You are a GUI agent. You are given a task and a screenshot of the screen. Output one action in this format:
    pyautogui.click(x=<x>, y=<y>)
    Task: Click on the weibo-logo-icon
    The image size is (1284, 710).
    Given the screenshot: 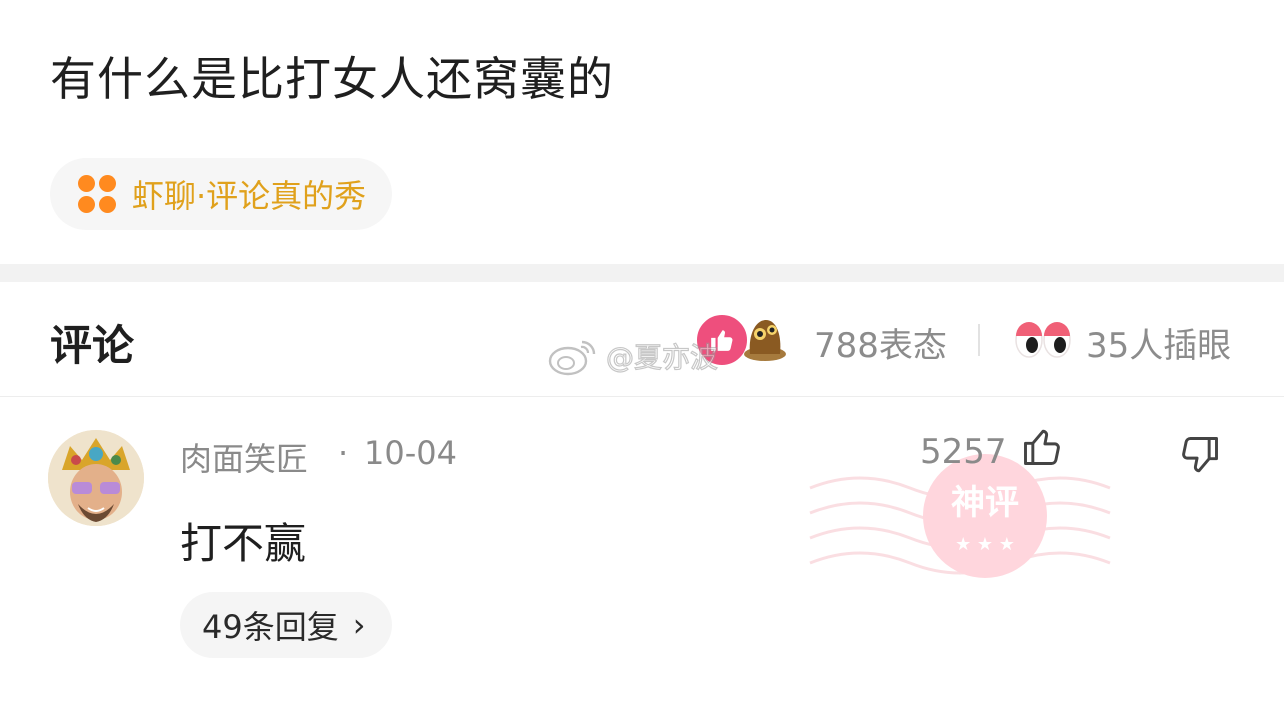 What is the action you would take?
    pyautogui.click(x=573, y=356)
    